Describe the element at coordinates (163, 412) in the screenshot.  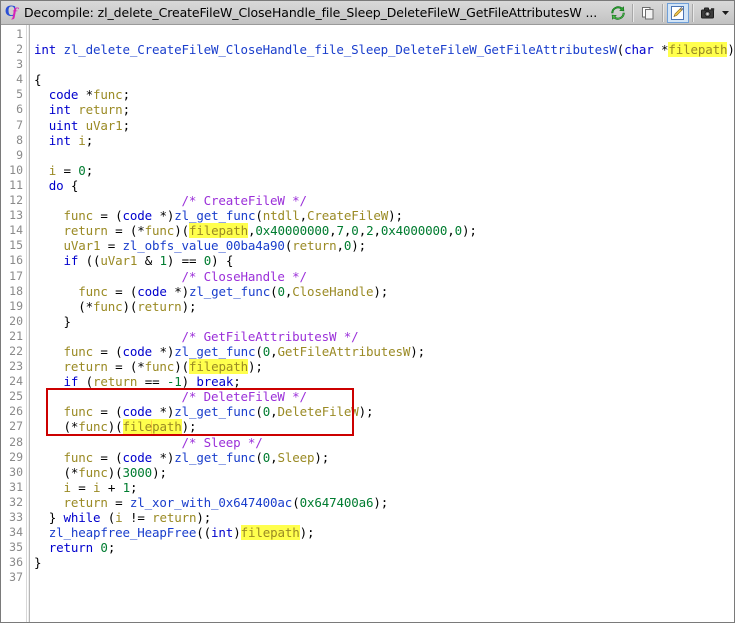
I see `code-token: *)` at that location.